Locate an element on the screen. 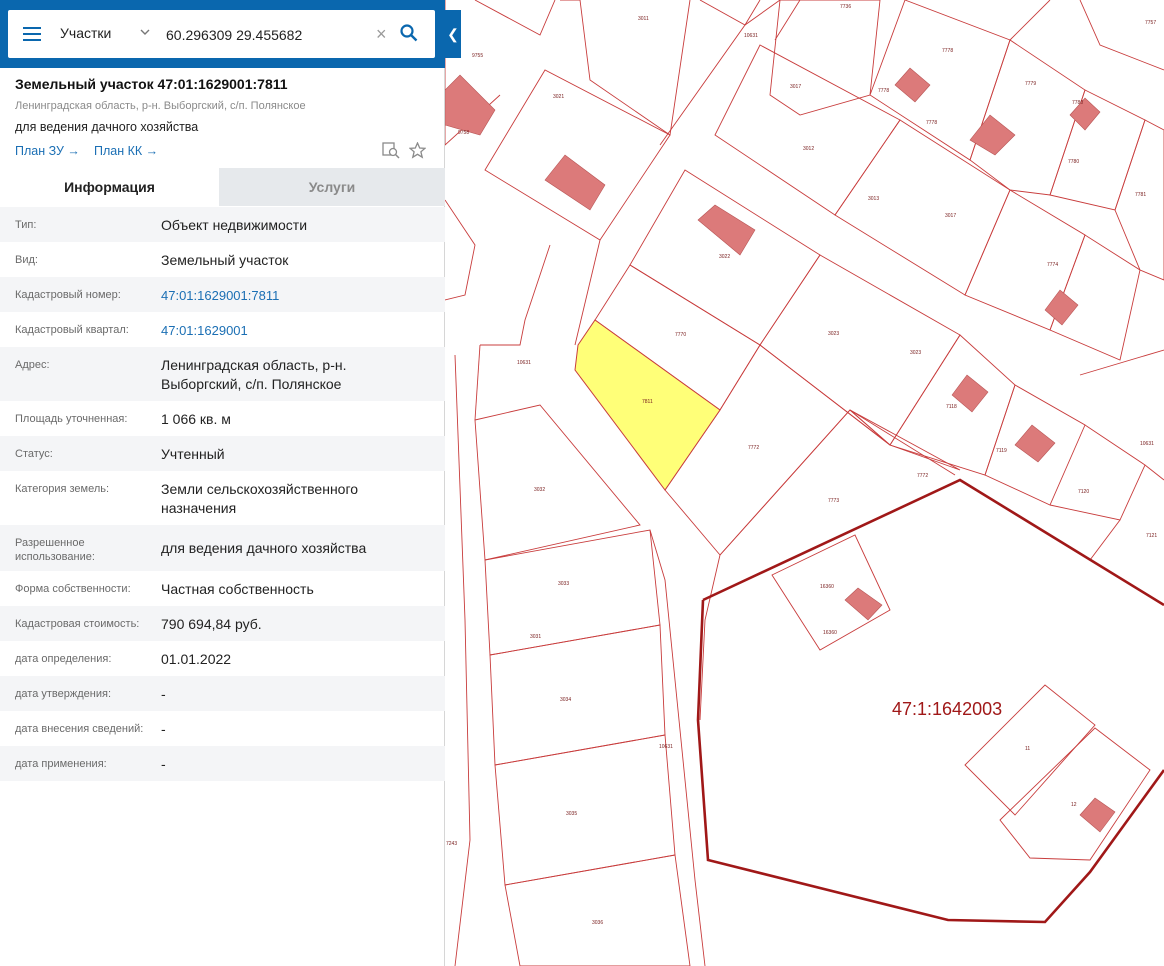 The height and width of the screenshot is (966, 1164). chevron-down-icon is located at coordinates (145, 32).